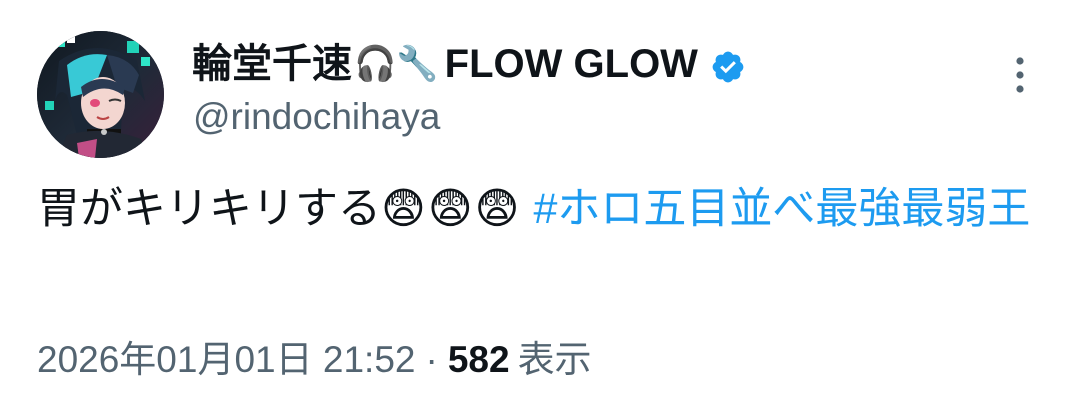 This screenshot has height=408, width=1080. What do you see at coordinates (571, 64) in the screenshot?
I see `display-name-latin: FLOW GLOW` at bounding box center [571, 64].